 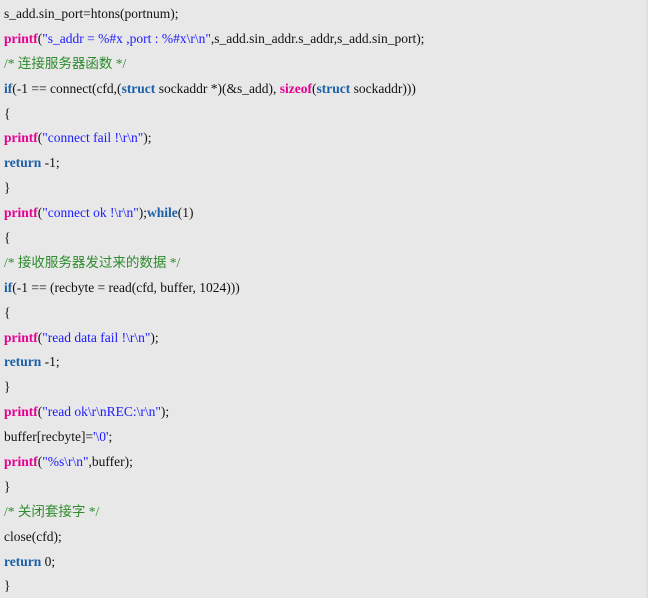 What do you see at coordinates (126, 38) in the screenshot?
I see `string-token: "s_addr = %#x ,port : %#x\r\n"` at bounding box center [126, 38].